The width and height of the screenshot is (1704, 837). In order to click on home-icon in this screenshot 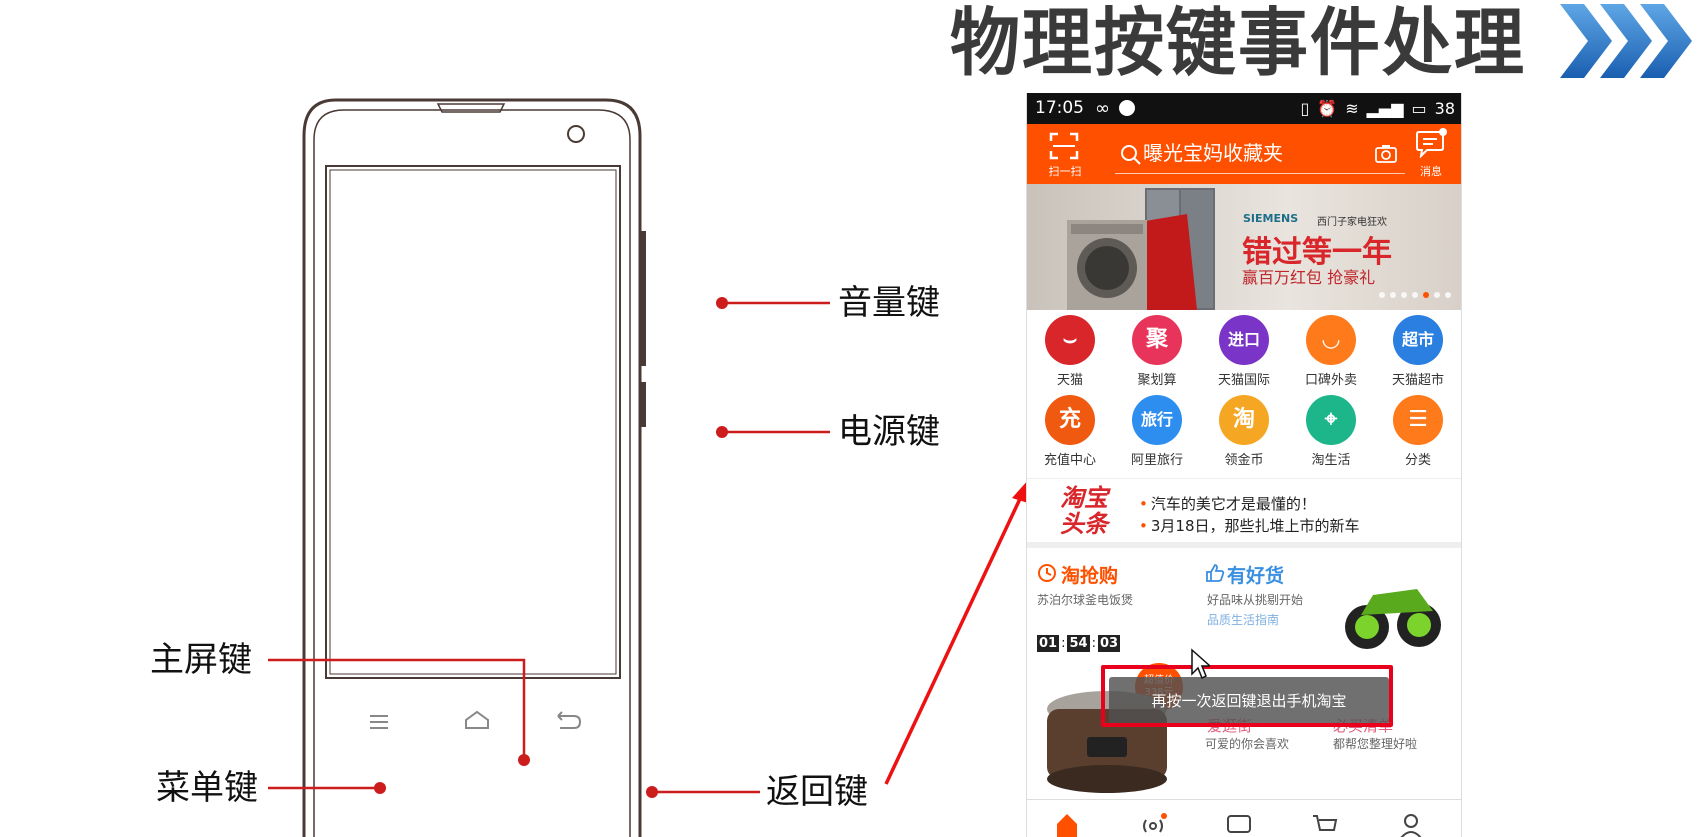, I will do `click(1067, 823)`.